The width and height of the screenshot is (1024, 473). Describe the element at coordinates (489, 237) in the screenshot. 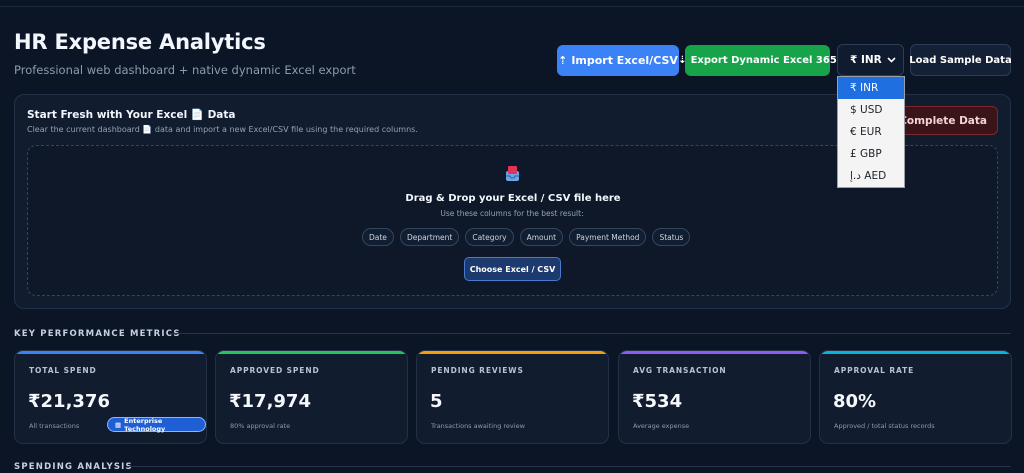

I see `column-chip: Category` at that location.